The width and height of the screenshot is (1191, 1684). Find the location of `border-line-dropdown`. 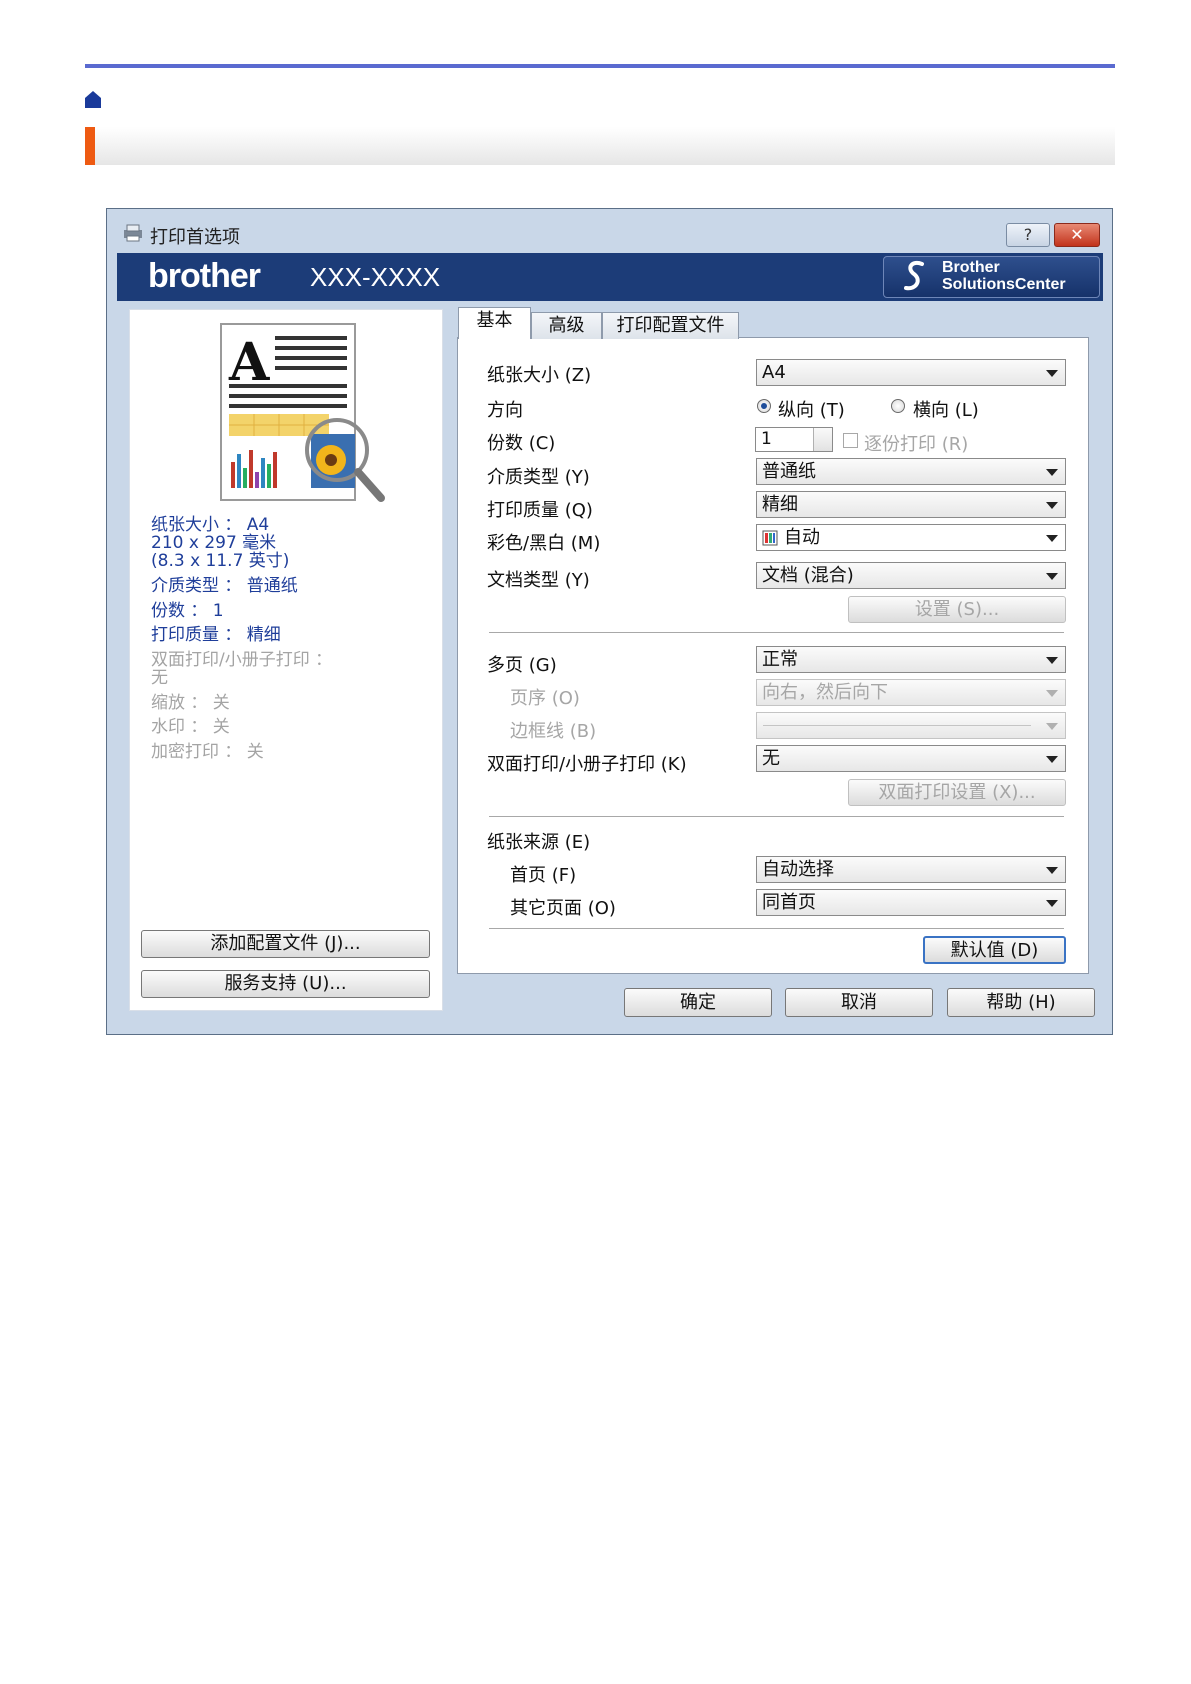

border-line-dropdown is located at coordinates (911, 725).